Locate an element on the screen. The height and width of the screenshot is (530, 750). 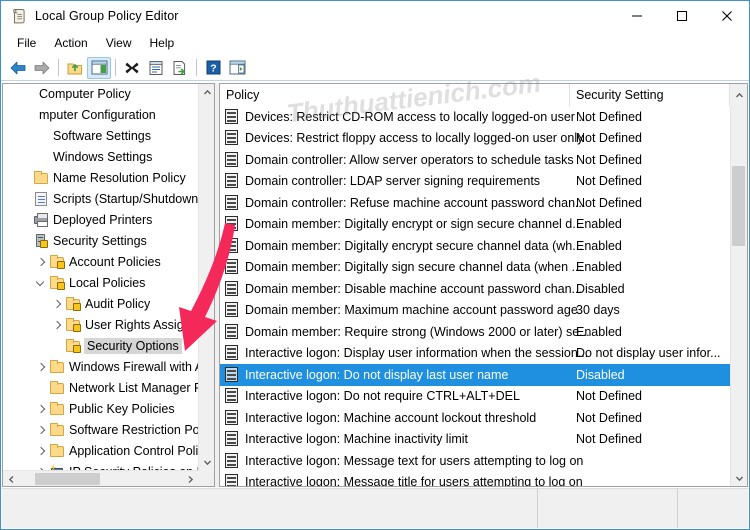
menu-bar: File Action View Help is located at coordinates (375, 43).